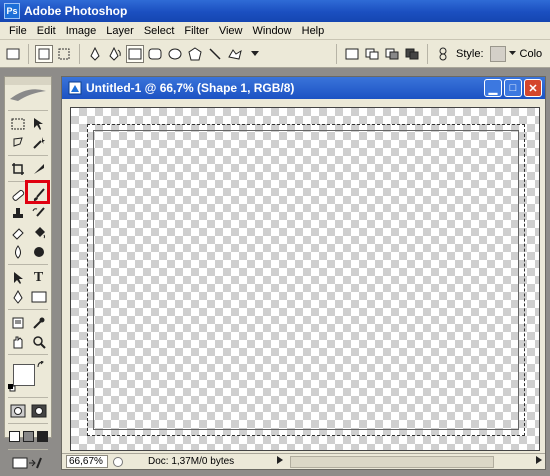 This screenshot has height=476, width=550. Describe the element at coordinates (41, 365) in the screenshot. I see `swap-colors-icon` at that location.